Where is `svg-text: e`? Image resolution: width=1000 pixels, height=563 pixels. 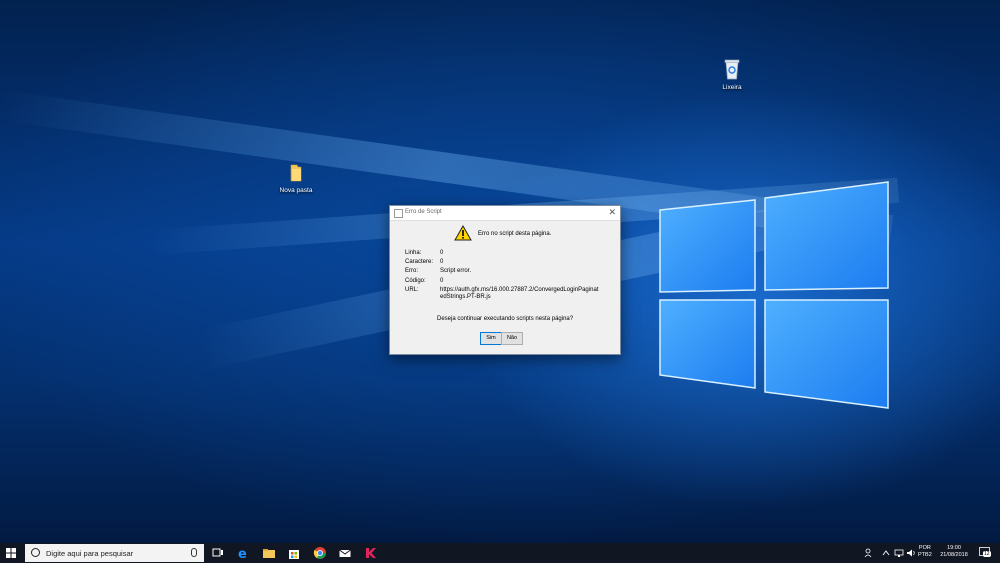
svg-text: e is located at coordinates (242, 553).